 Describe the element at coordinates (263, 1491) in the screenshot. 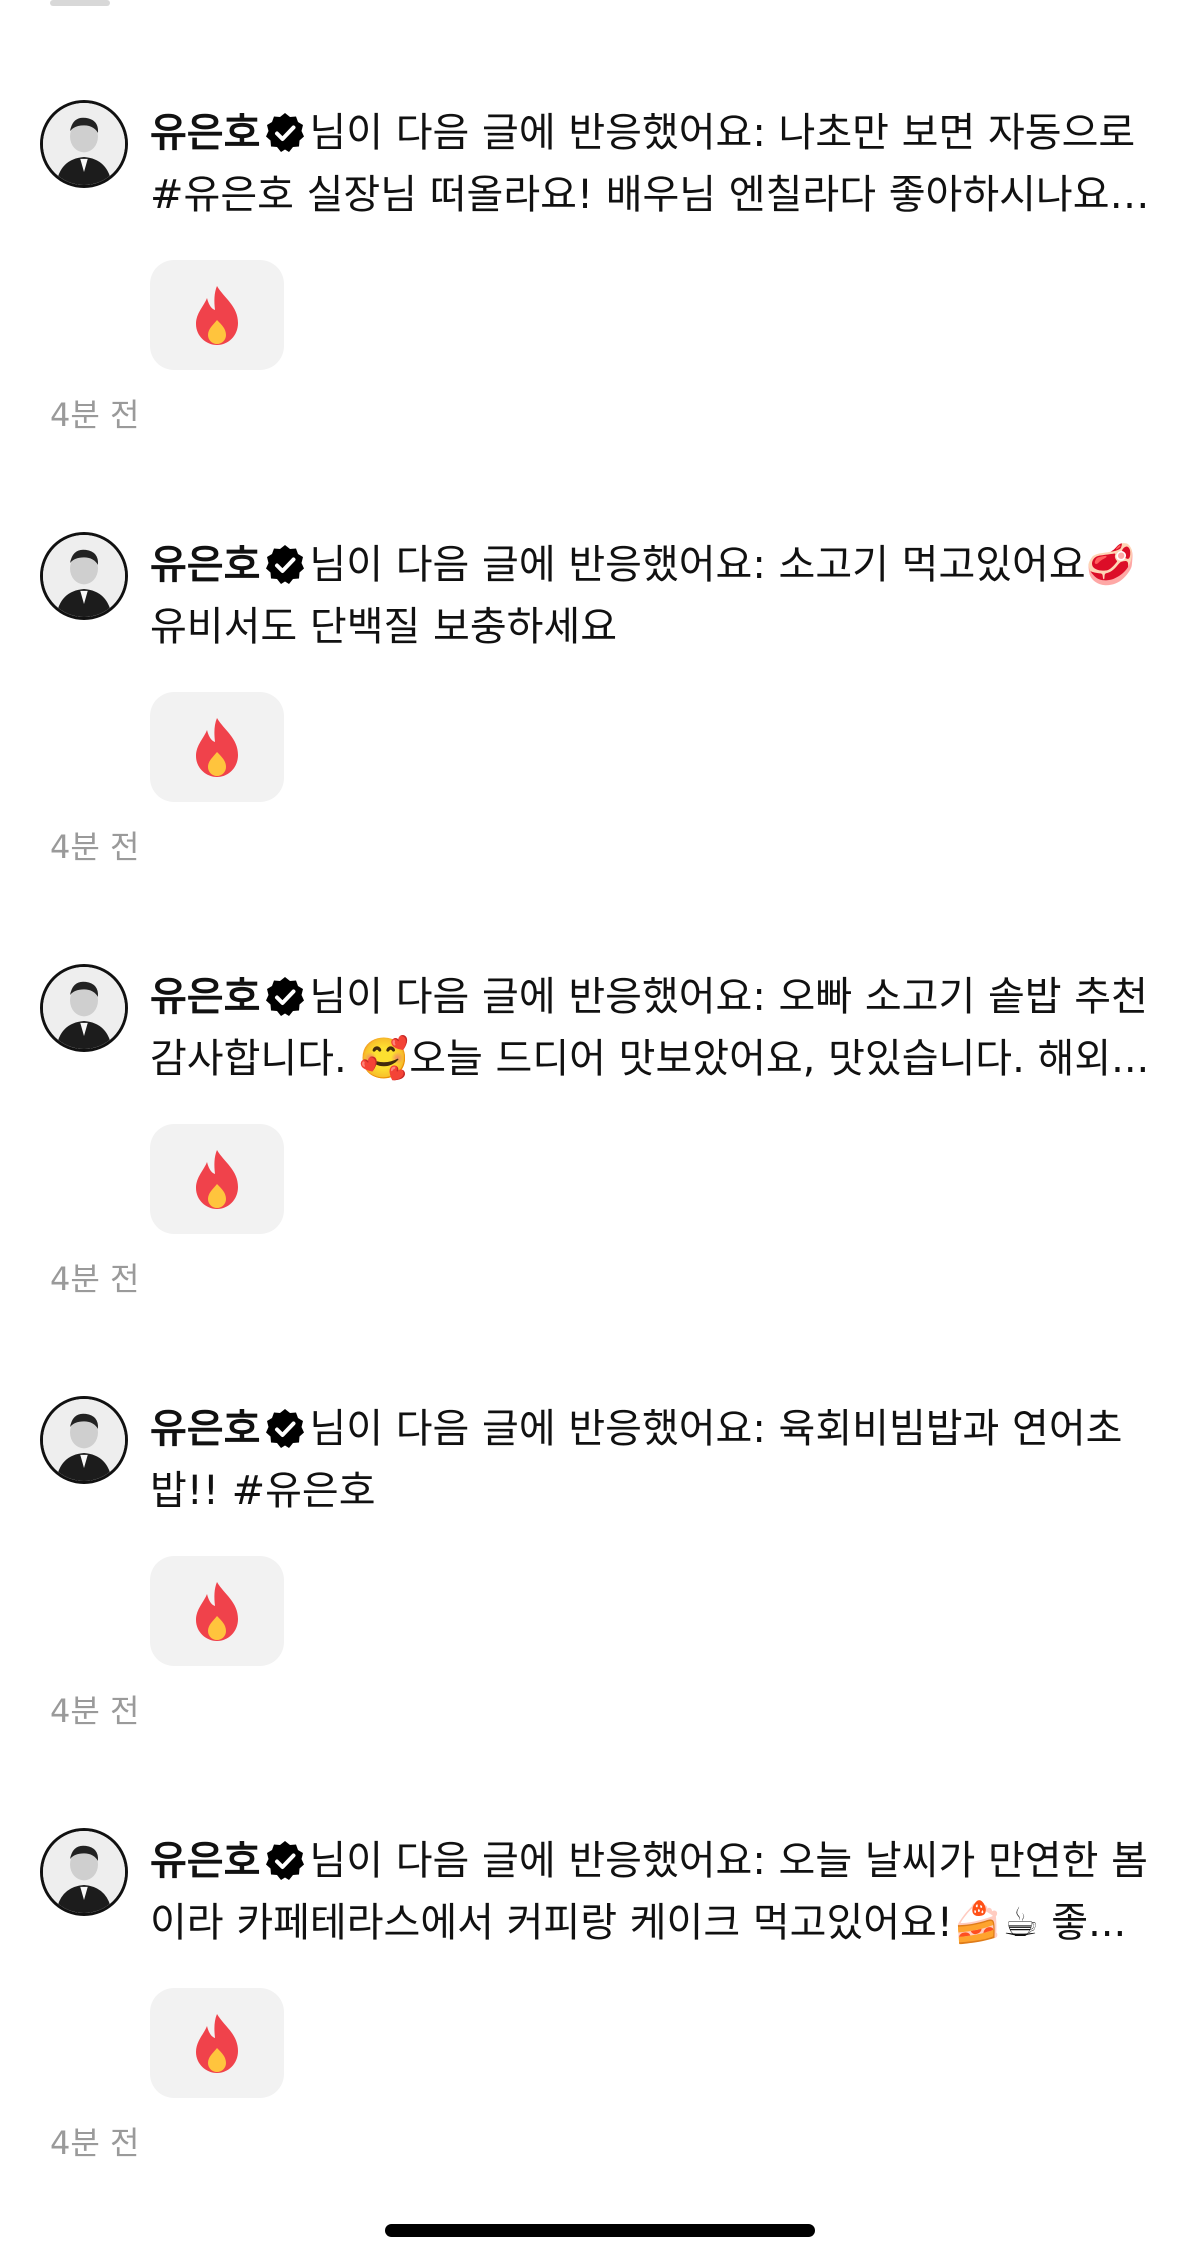

I see `notification-text-line2: 밥!! #유은호` at that location.